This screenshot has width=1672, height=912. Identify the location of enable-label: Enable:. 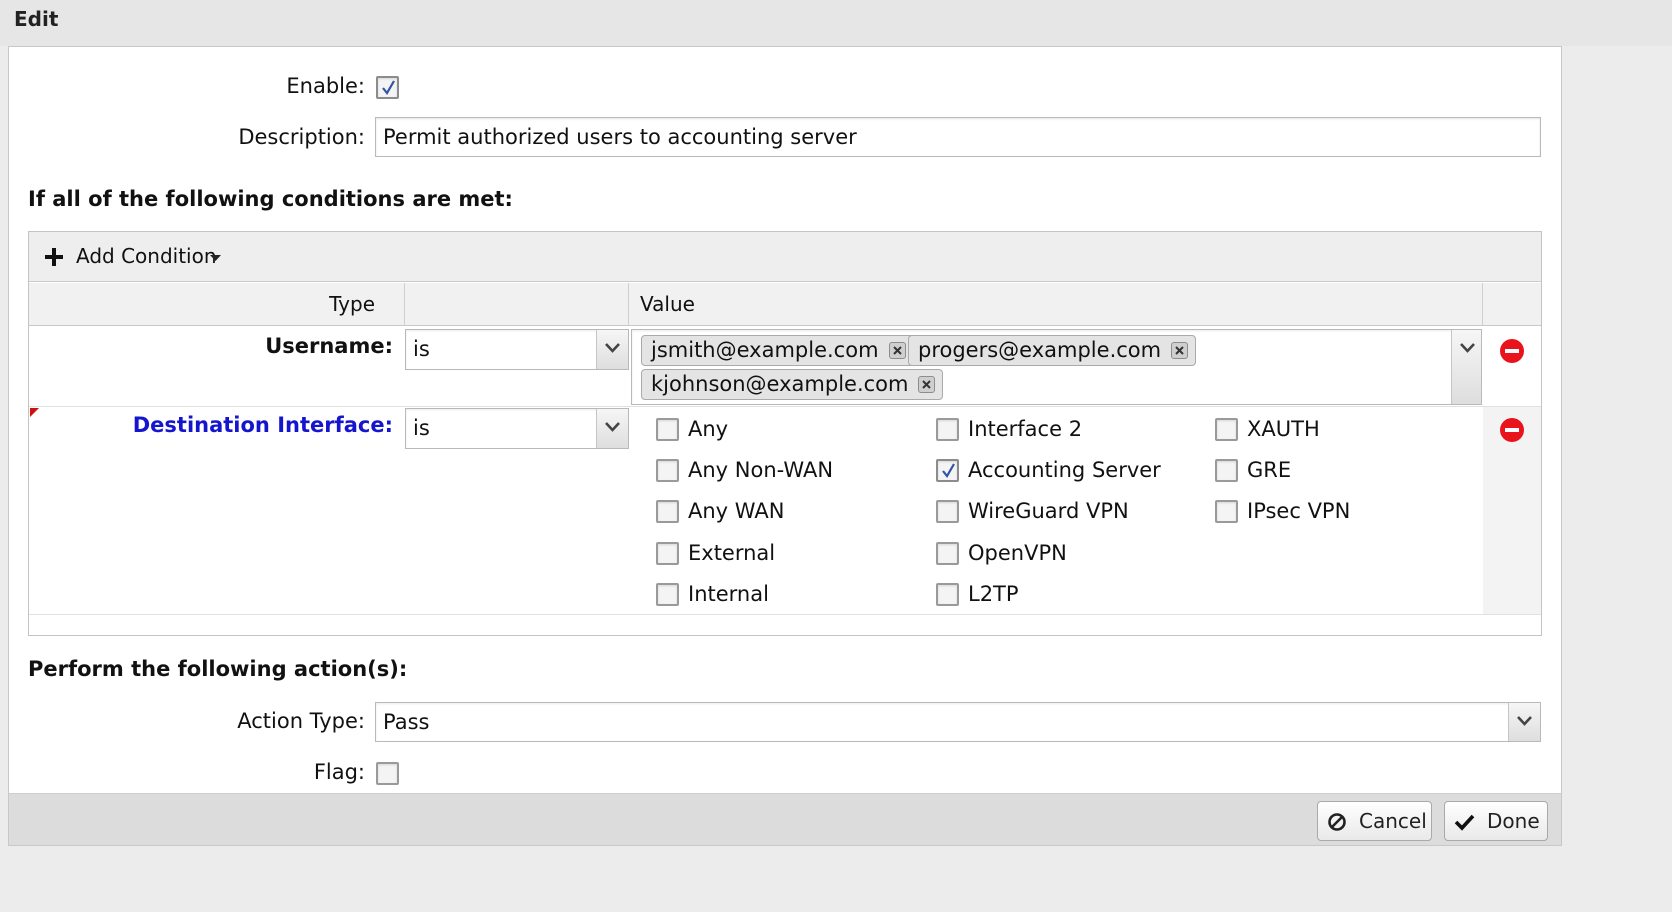
(325, 86).